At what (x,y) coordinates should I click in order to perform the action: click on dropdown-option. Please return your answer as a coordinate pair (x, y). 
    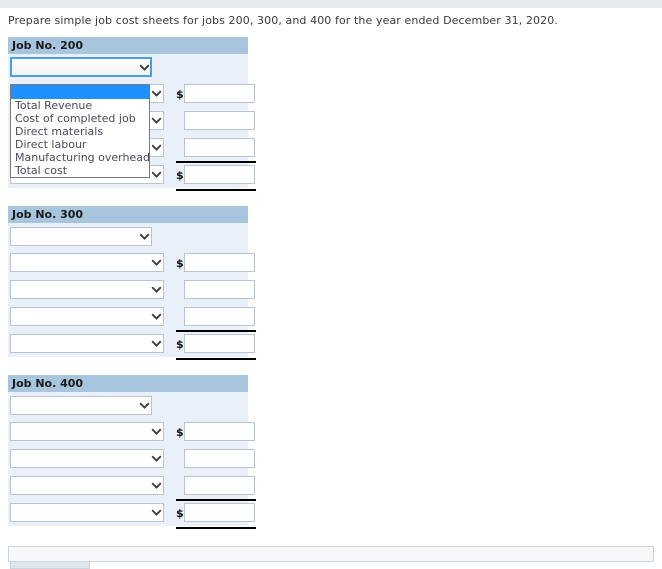
    Looking at the image, I should click on (80, 92).